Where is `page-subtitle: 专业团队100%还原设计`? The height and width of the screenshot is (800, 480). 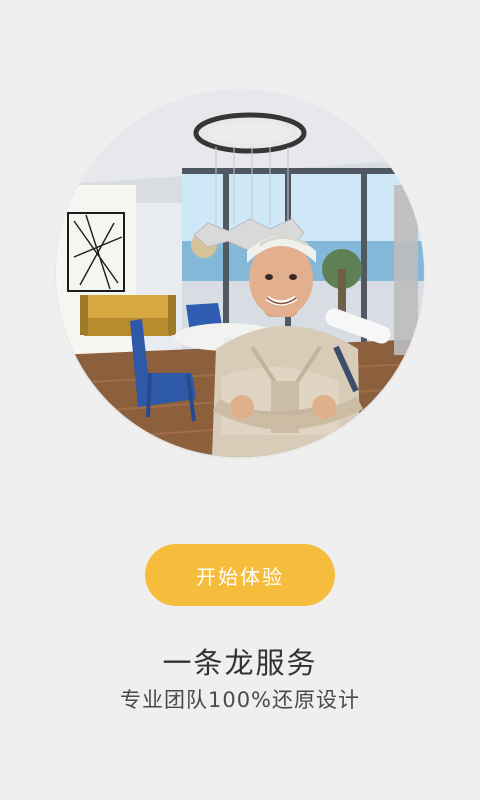 page-subtitle: 专业团队100%还原设计 is located at coordinates (240, 700).